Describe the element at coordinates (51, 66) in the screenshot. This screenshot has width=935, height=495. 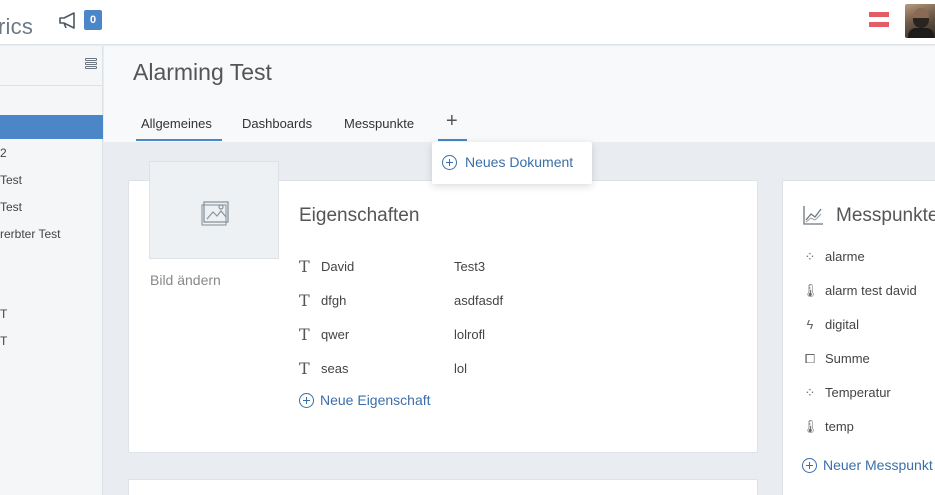
I see `sidebar-header` at that location.